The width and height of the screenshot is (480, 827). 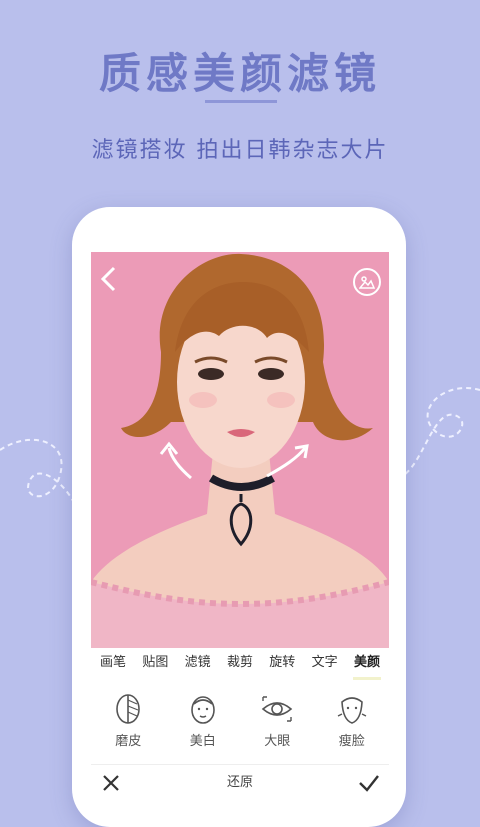 I want to click on image-icon, so click(x=367, y=282).